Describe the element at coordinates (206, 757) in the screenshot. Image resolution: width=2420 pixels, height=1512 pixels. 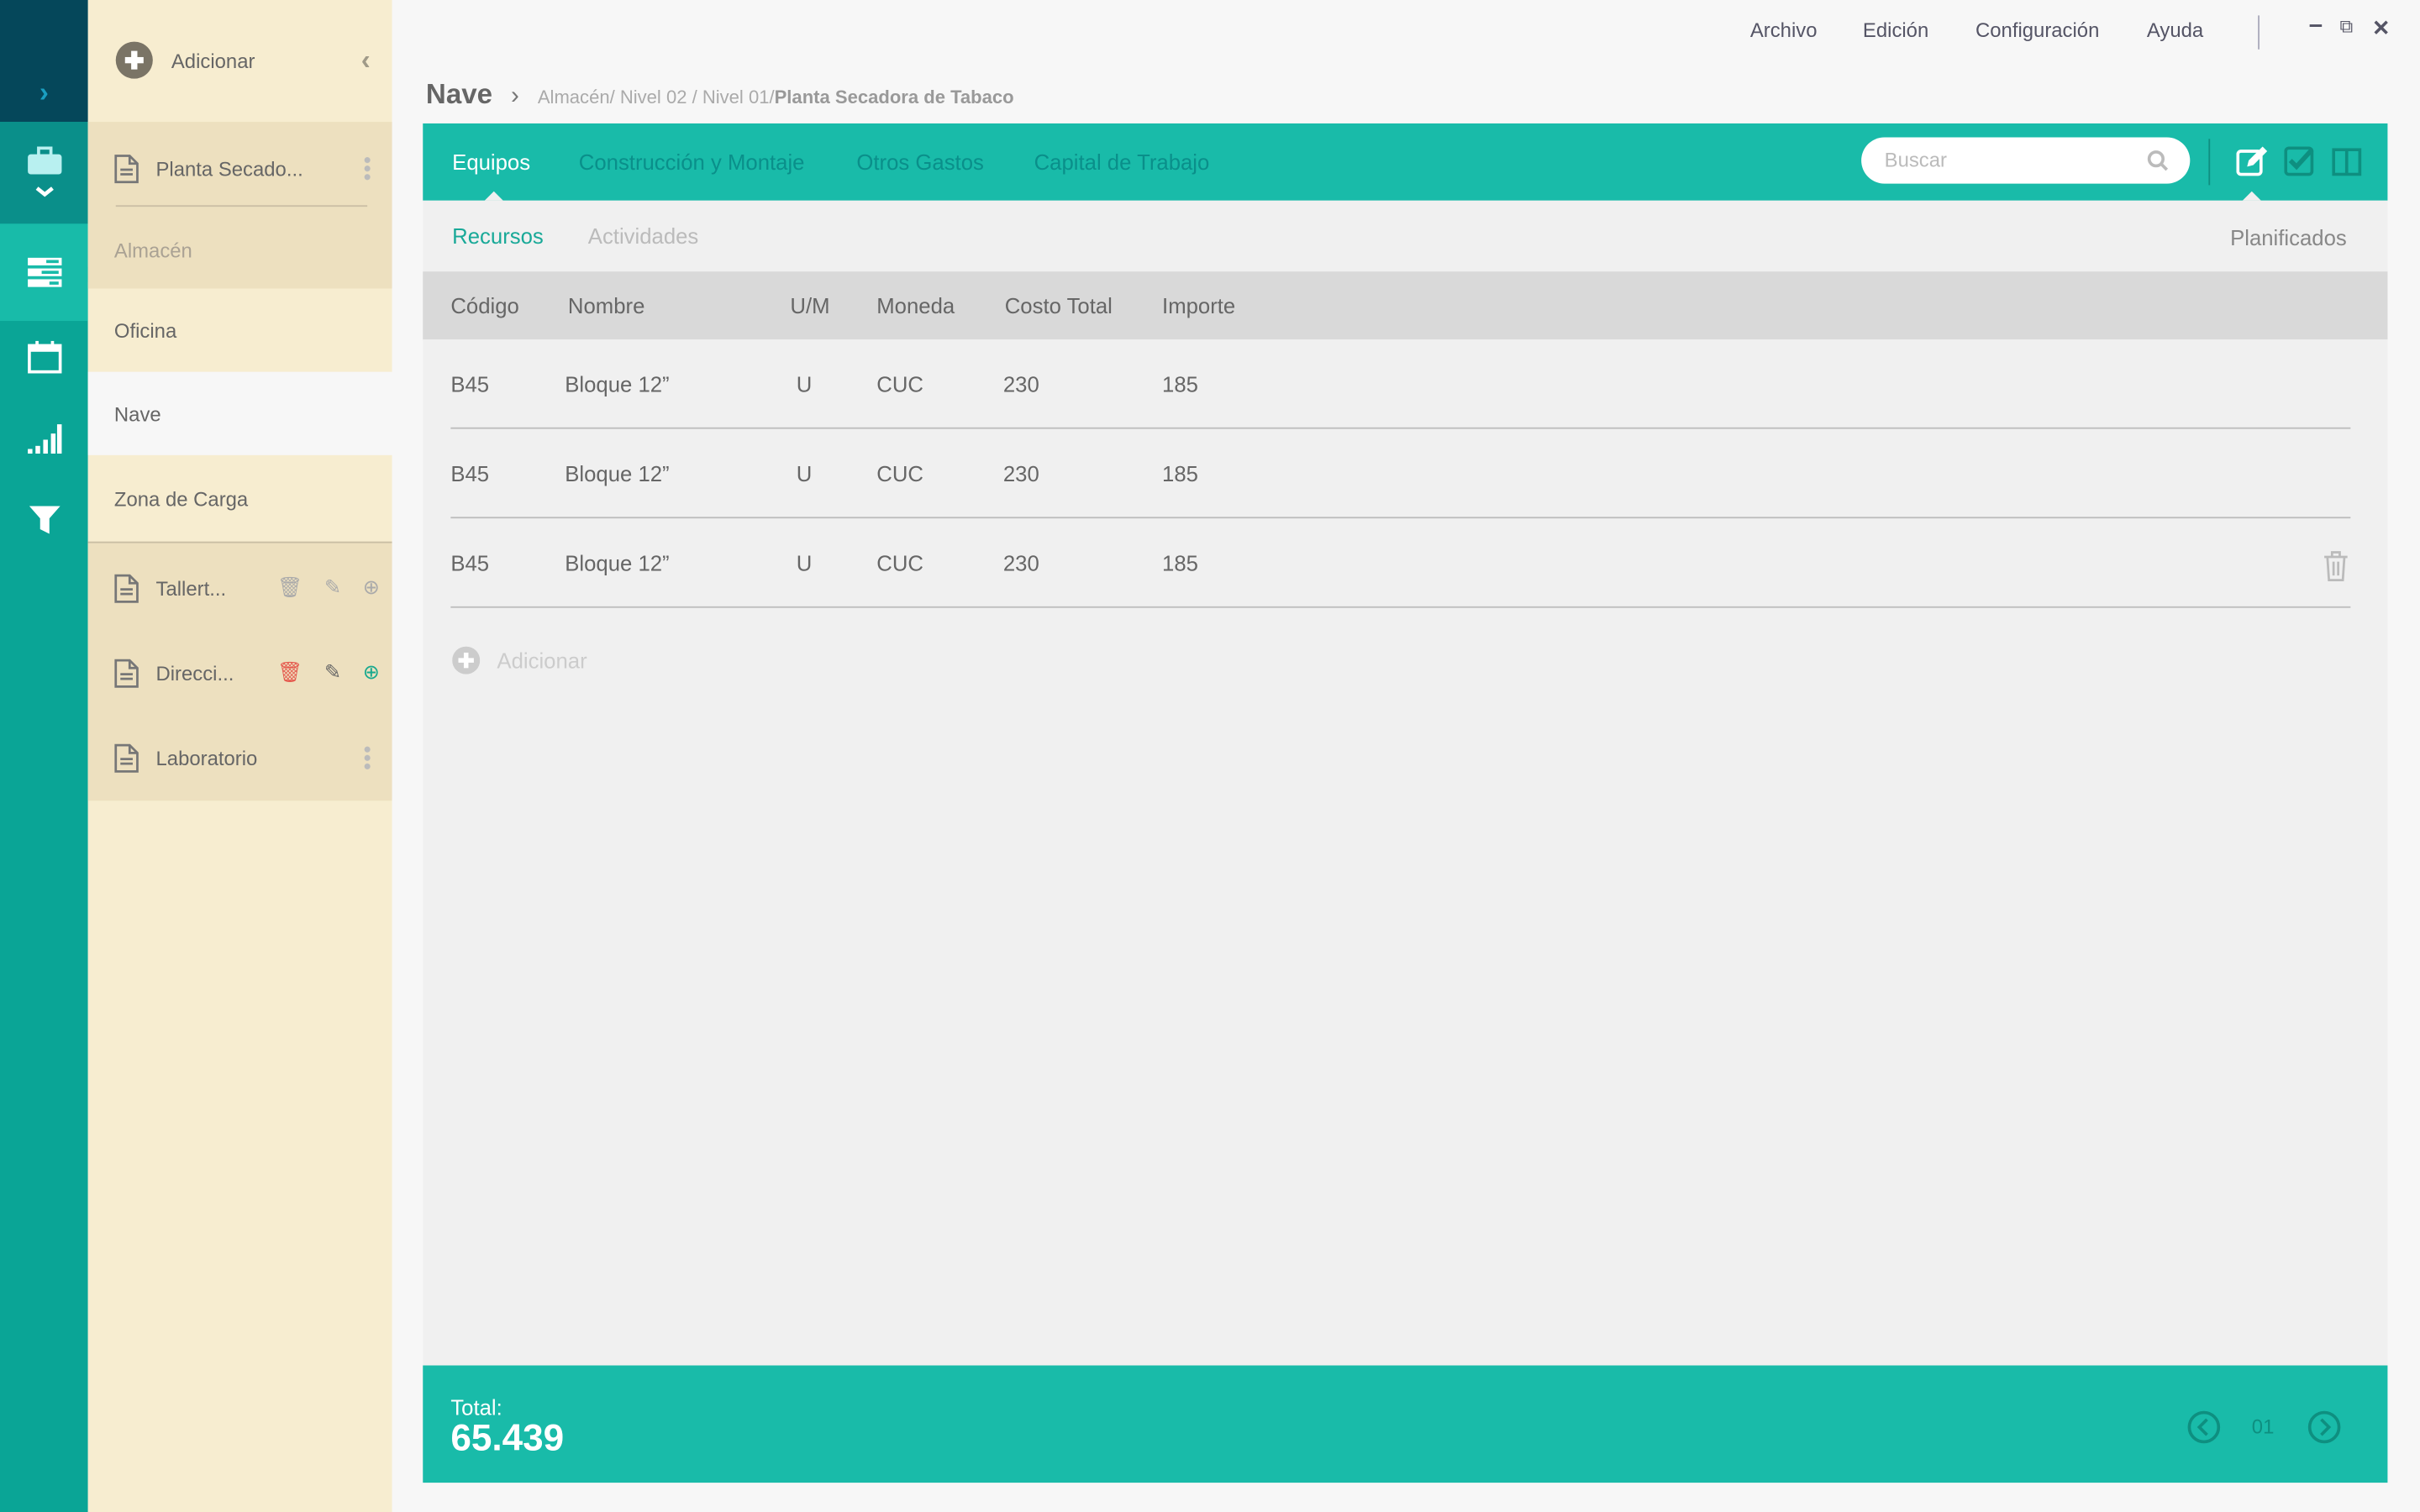
I see `doc-label: Laboratorio` at that location.